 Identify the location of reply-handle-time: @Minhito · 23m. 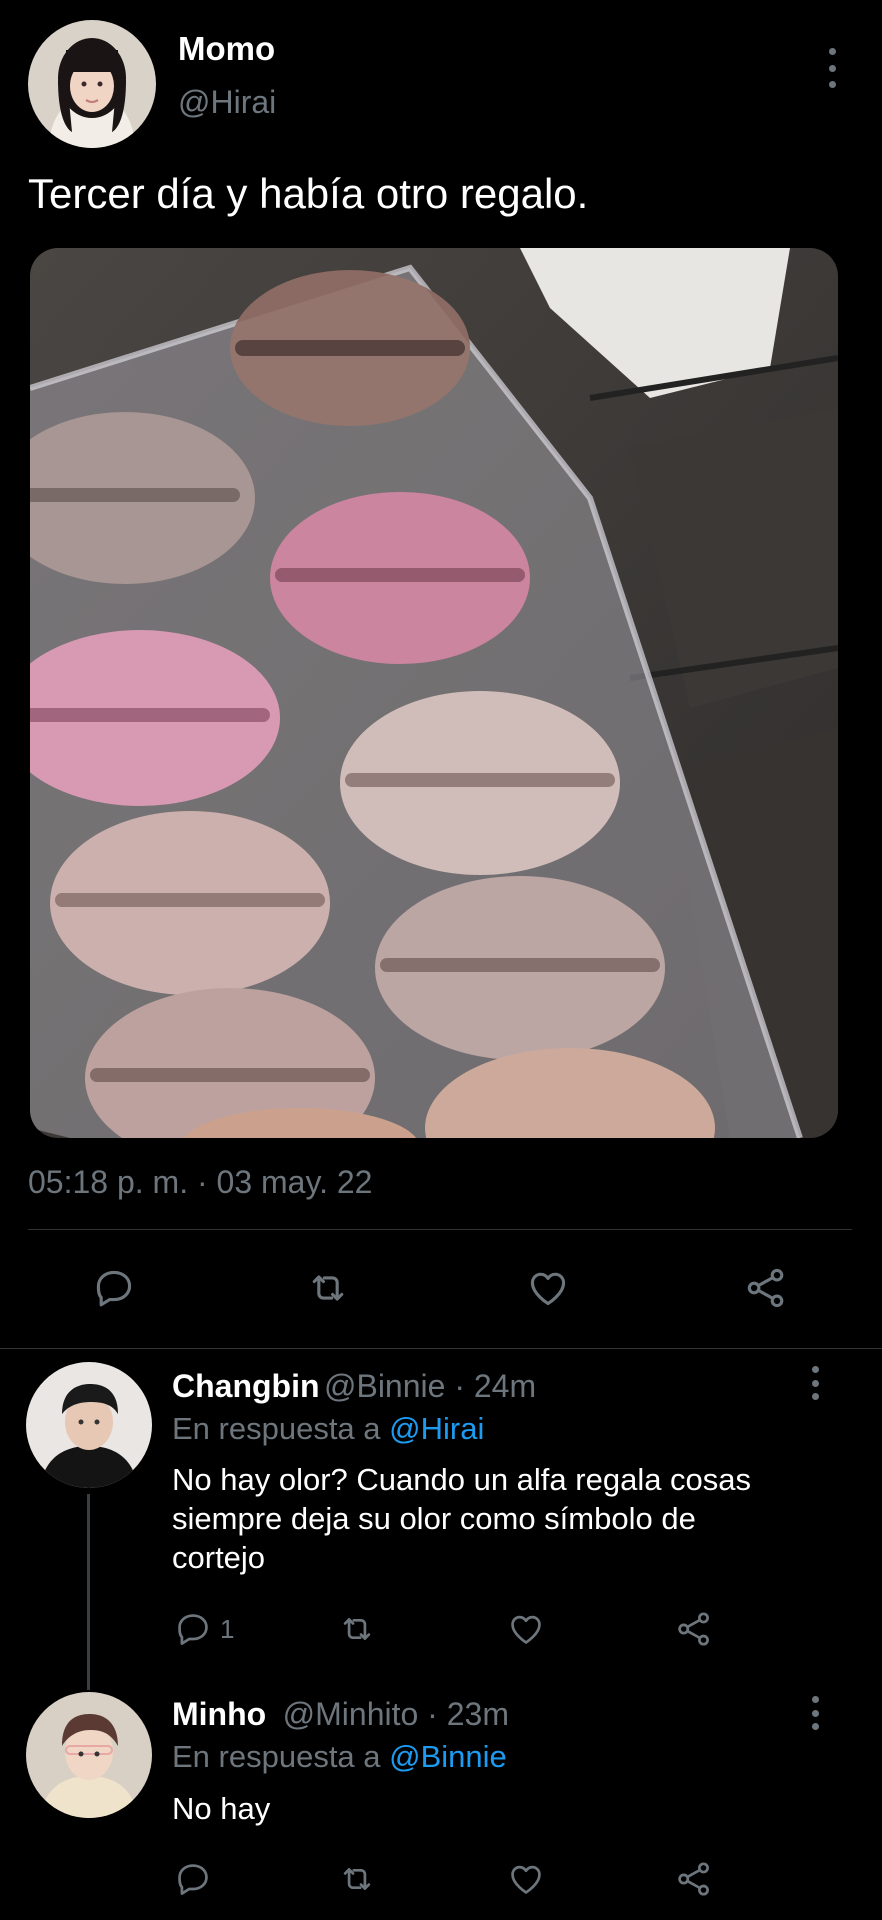
(395, 1714).